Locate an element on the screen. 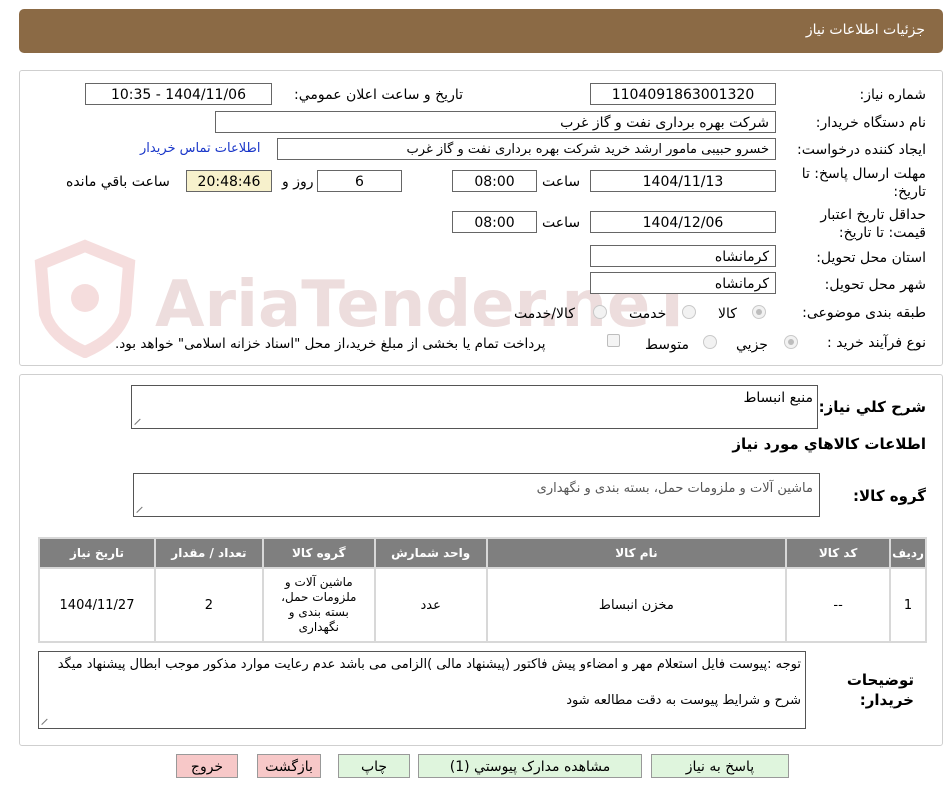 This screenshot has height=798, width=944. cell-row-number: 1 is located at coordinates (908, 605).